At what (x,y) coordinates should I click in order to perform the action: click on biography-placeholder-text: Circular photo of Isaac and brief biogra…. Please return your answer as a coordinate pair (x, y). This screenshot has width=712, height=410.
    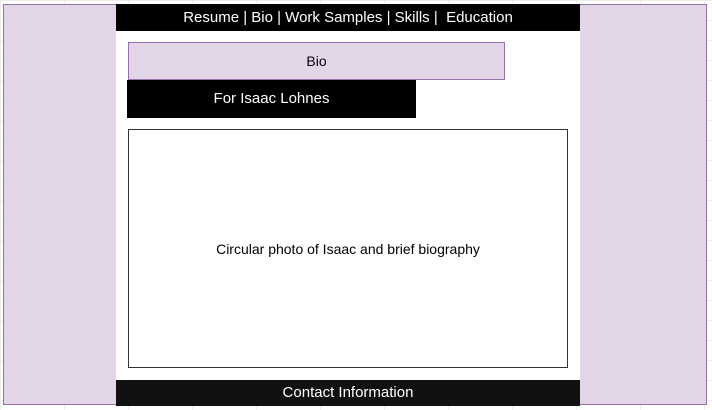
    Looking at the image, I should click on (348, 248).